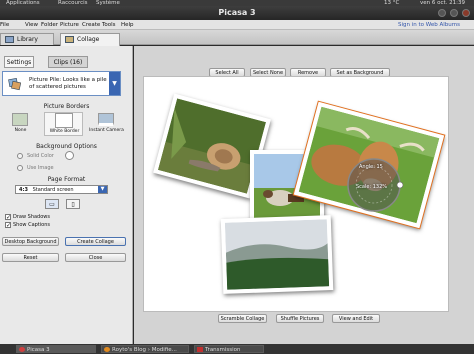 The image size is (474, 354). What do you see at coordinates (14, 84) in the screenshot?
I see `picture-pile-icon` at bounding box center [14, 84].